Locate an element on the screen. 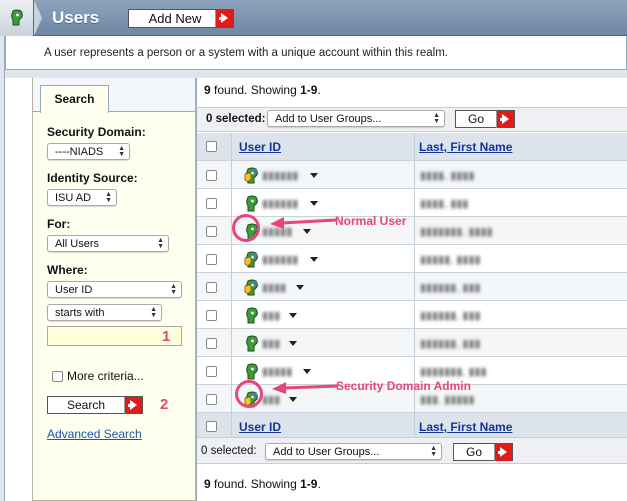  security-domain-select: ----NIADS ▲ ▼ is located at coordinates (88, 151).